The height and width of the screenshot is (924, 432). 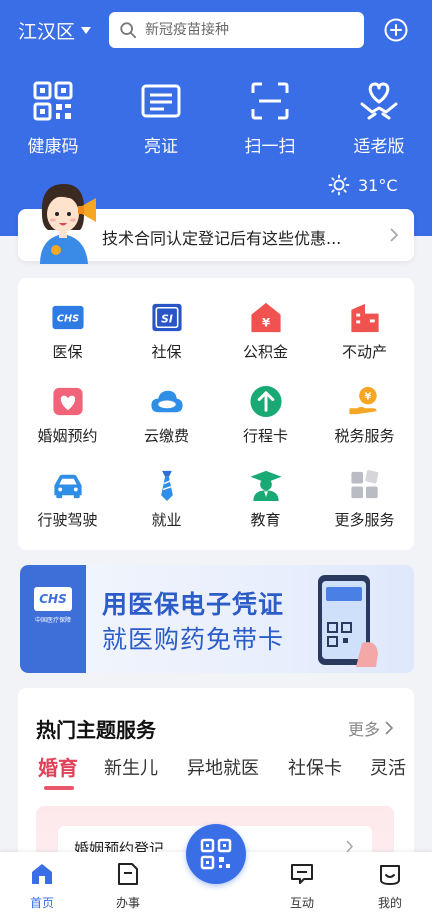 I want to click on trip-card-icon, so click(x=265, y=401).